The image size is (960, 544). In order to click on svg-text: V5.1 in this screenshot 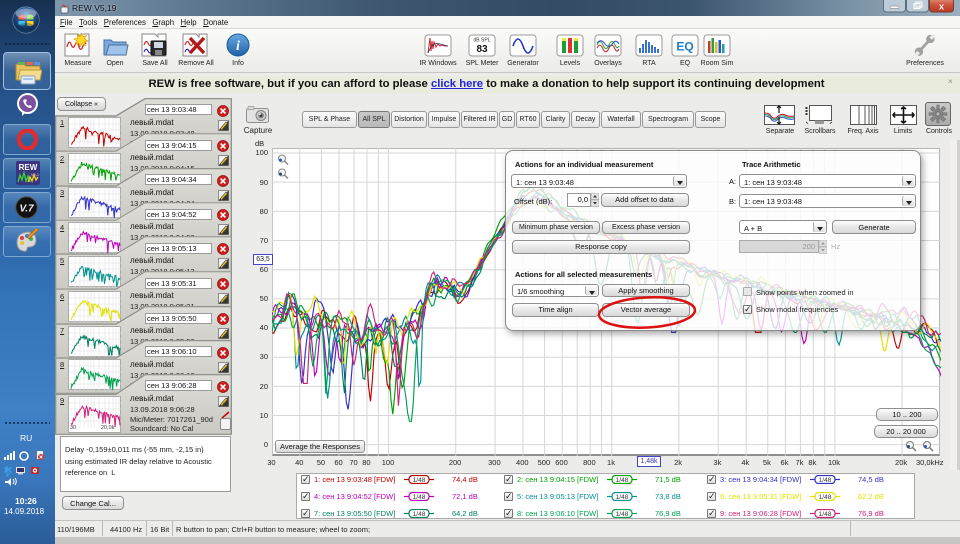, I will do `click(35, 174)`.